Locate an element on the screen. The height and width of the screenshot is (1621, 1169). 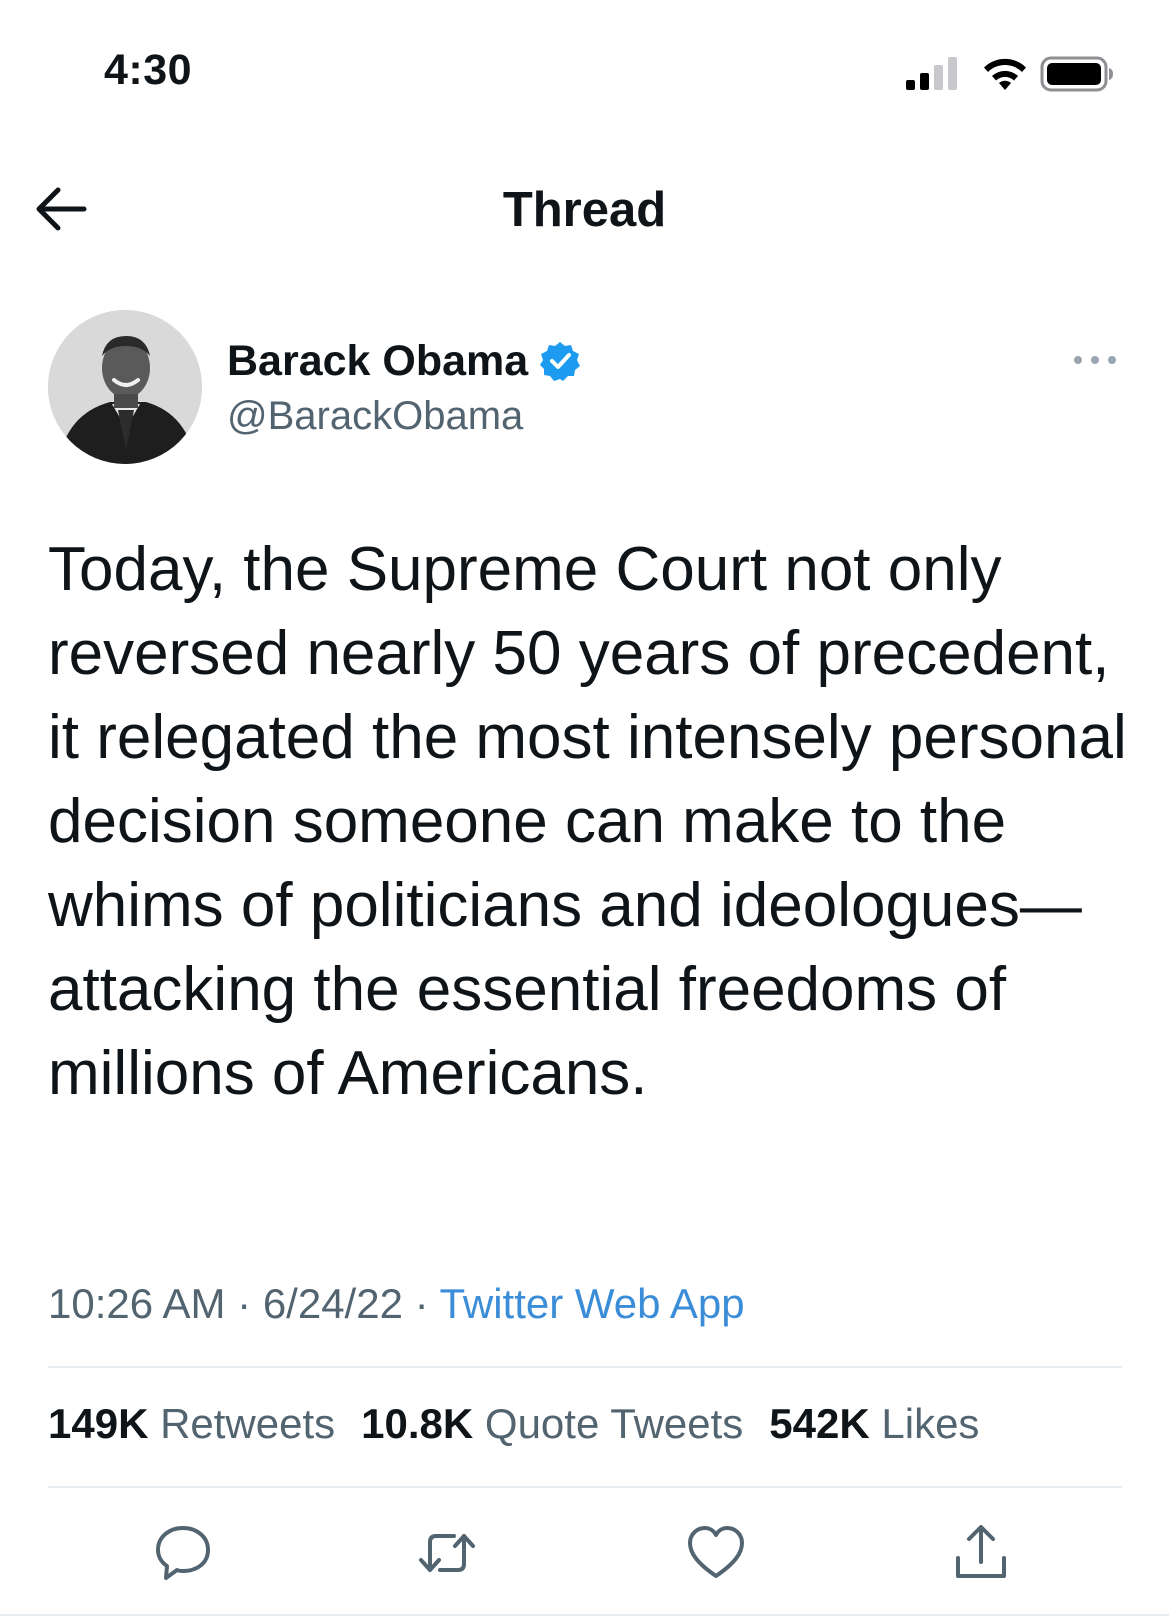
reply-icon is located at coordinates (183, 1553).